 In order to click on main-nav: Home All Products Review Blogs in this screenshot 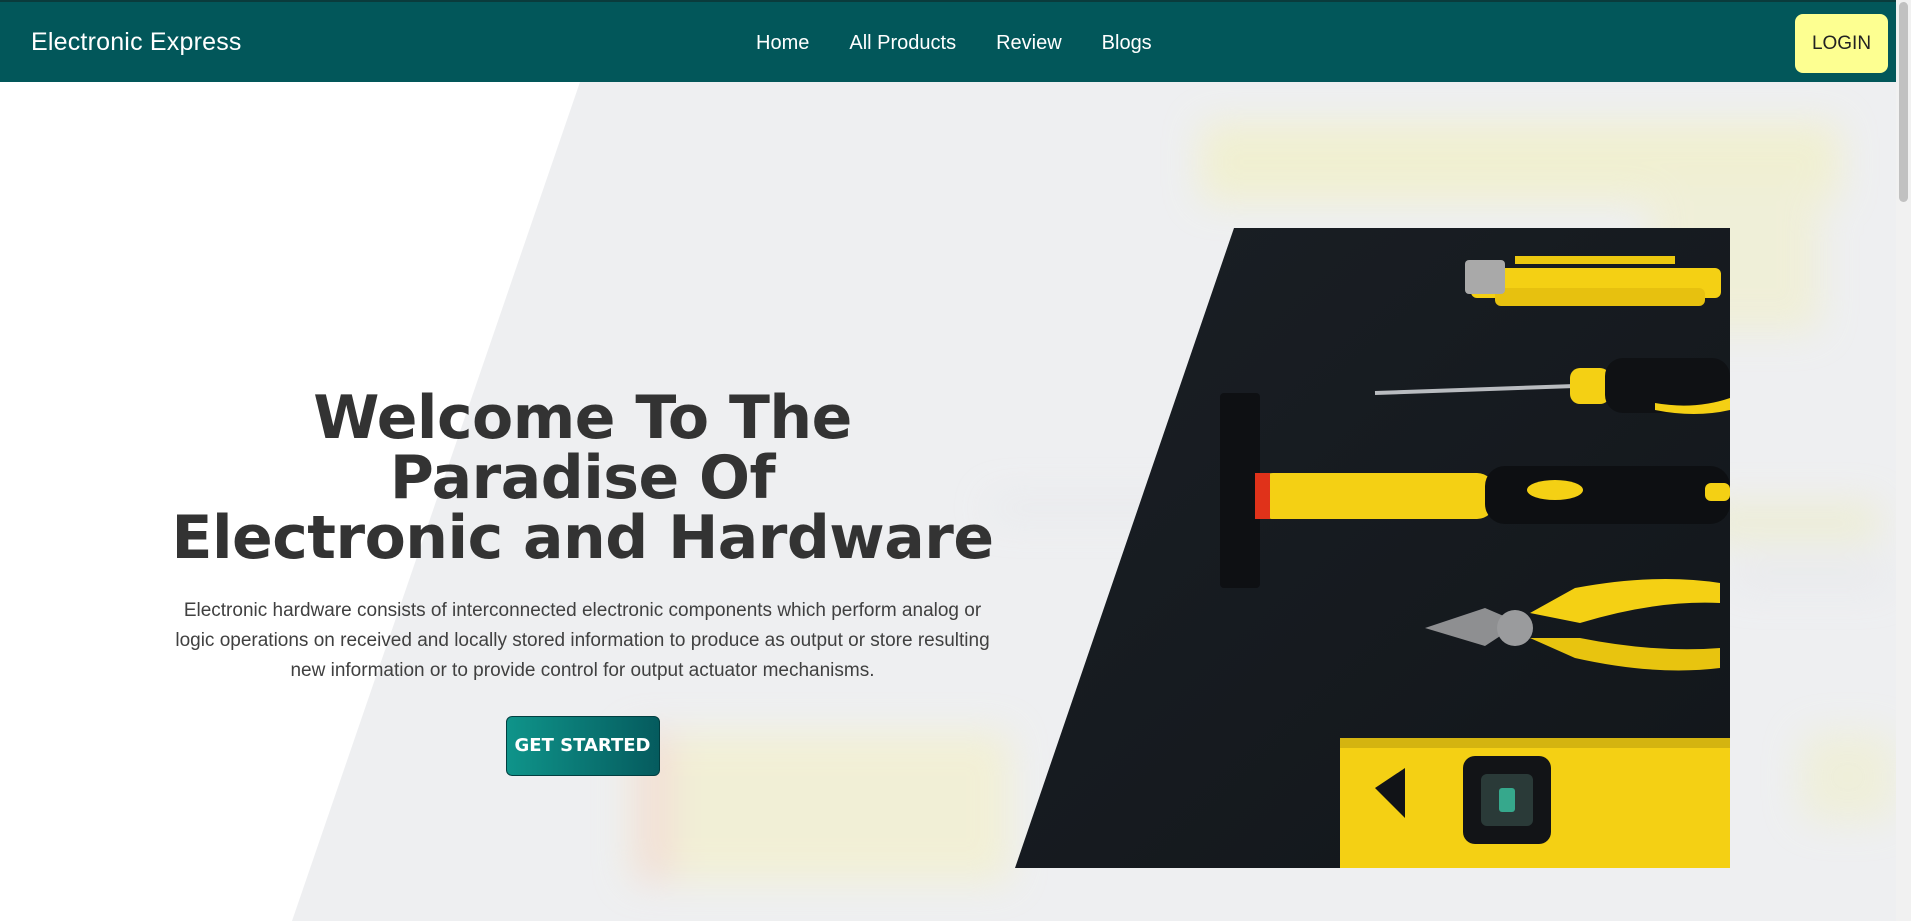, I will do `click(954, 43)`.